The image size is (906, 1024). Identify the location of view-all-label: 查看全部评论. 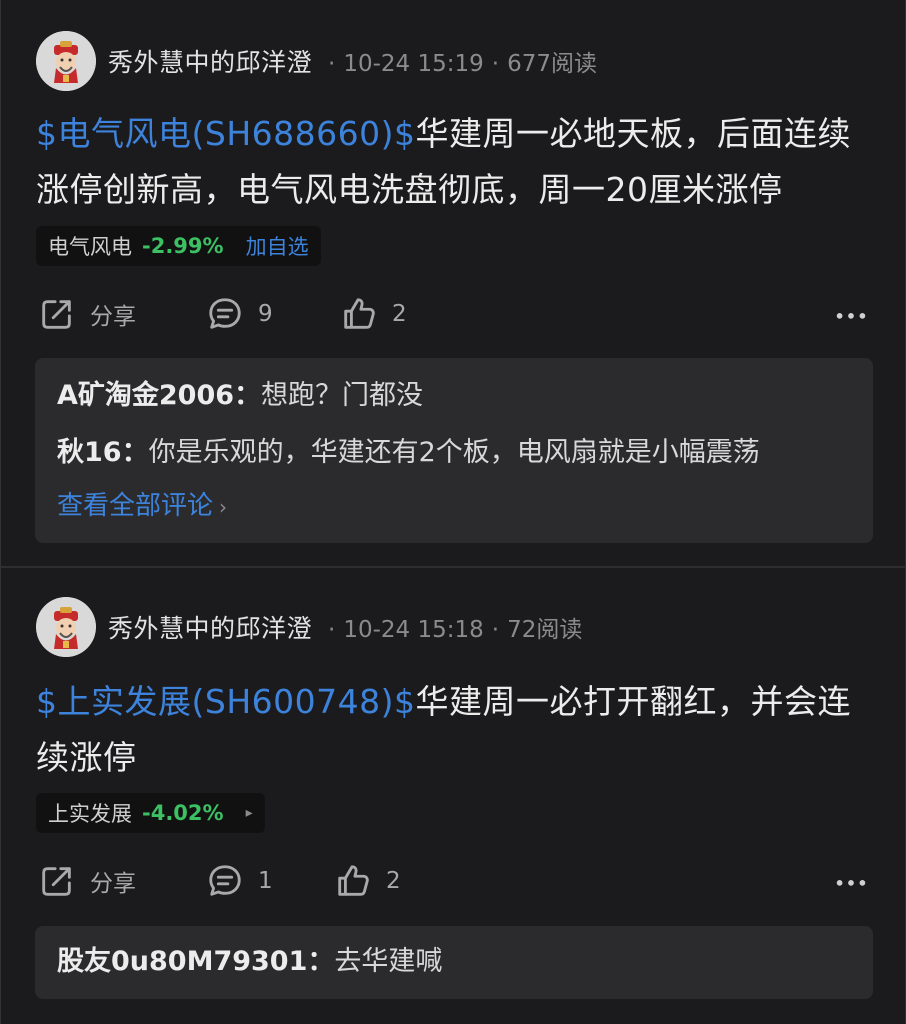
(135, 506).